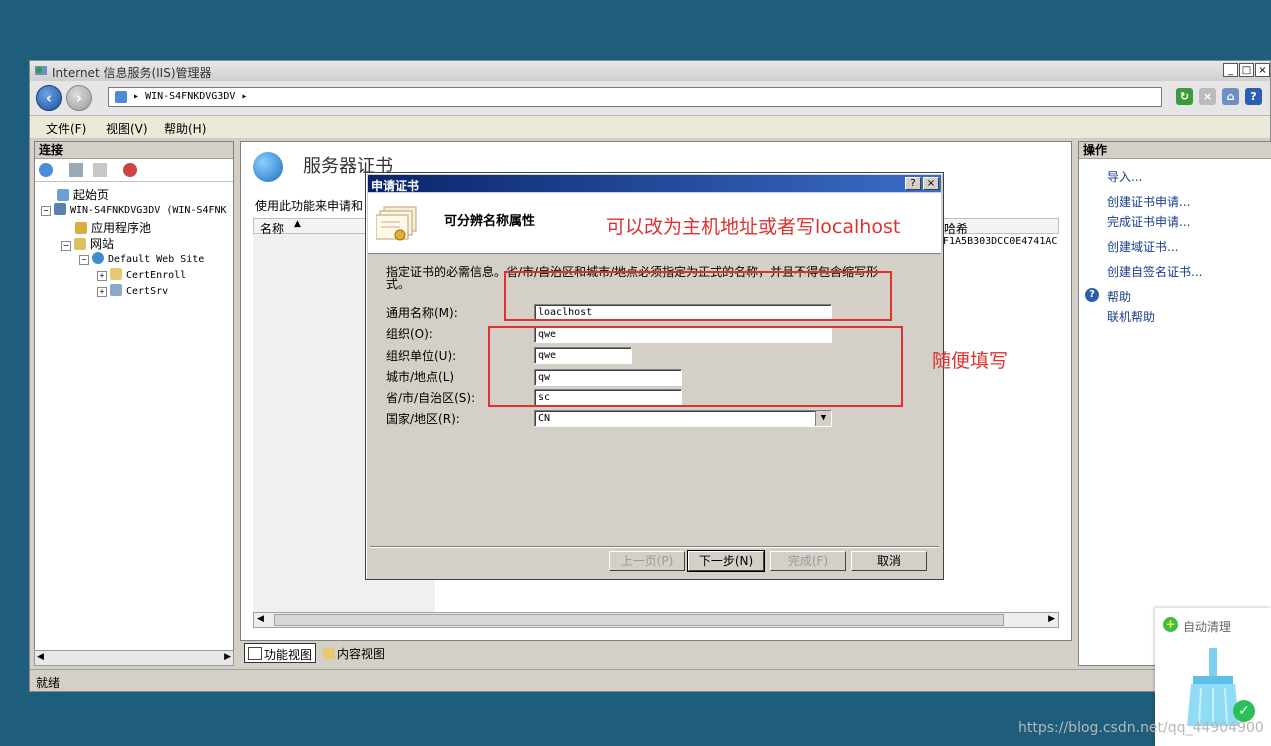  Describe the element at coordinates (280, 653) in the screenshot. I see `tab-feature-view: 功能视图` at that location.